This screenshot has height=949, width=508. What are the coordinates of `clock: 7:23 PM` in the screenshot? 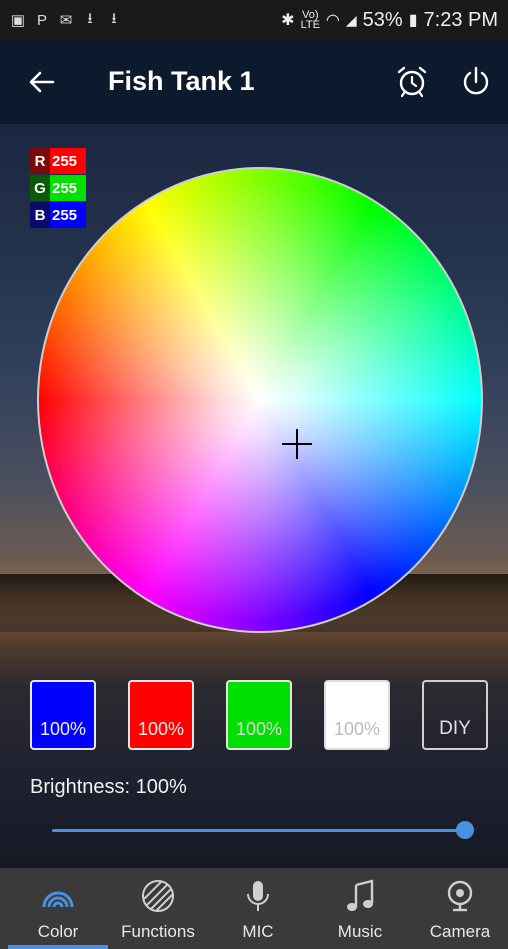 It's located at (460, 19).